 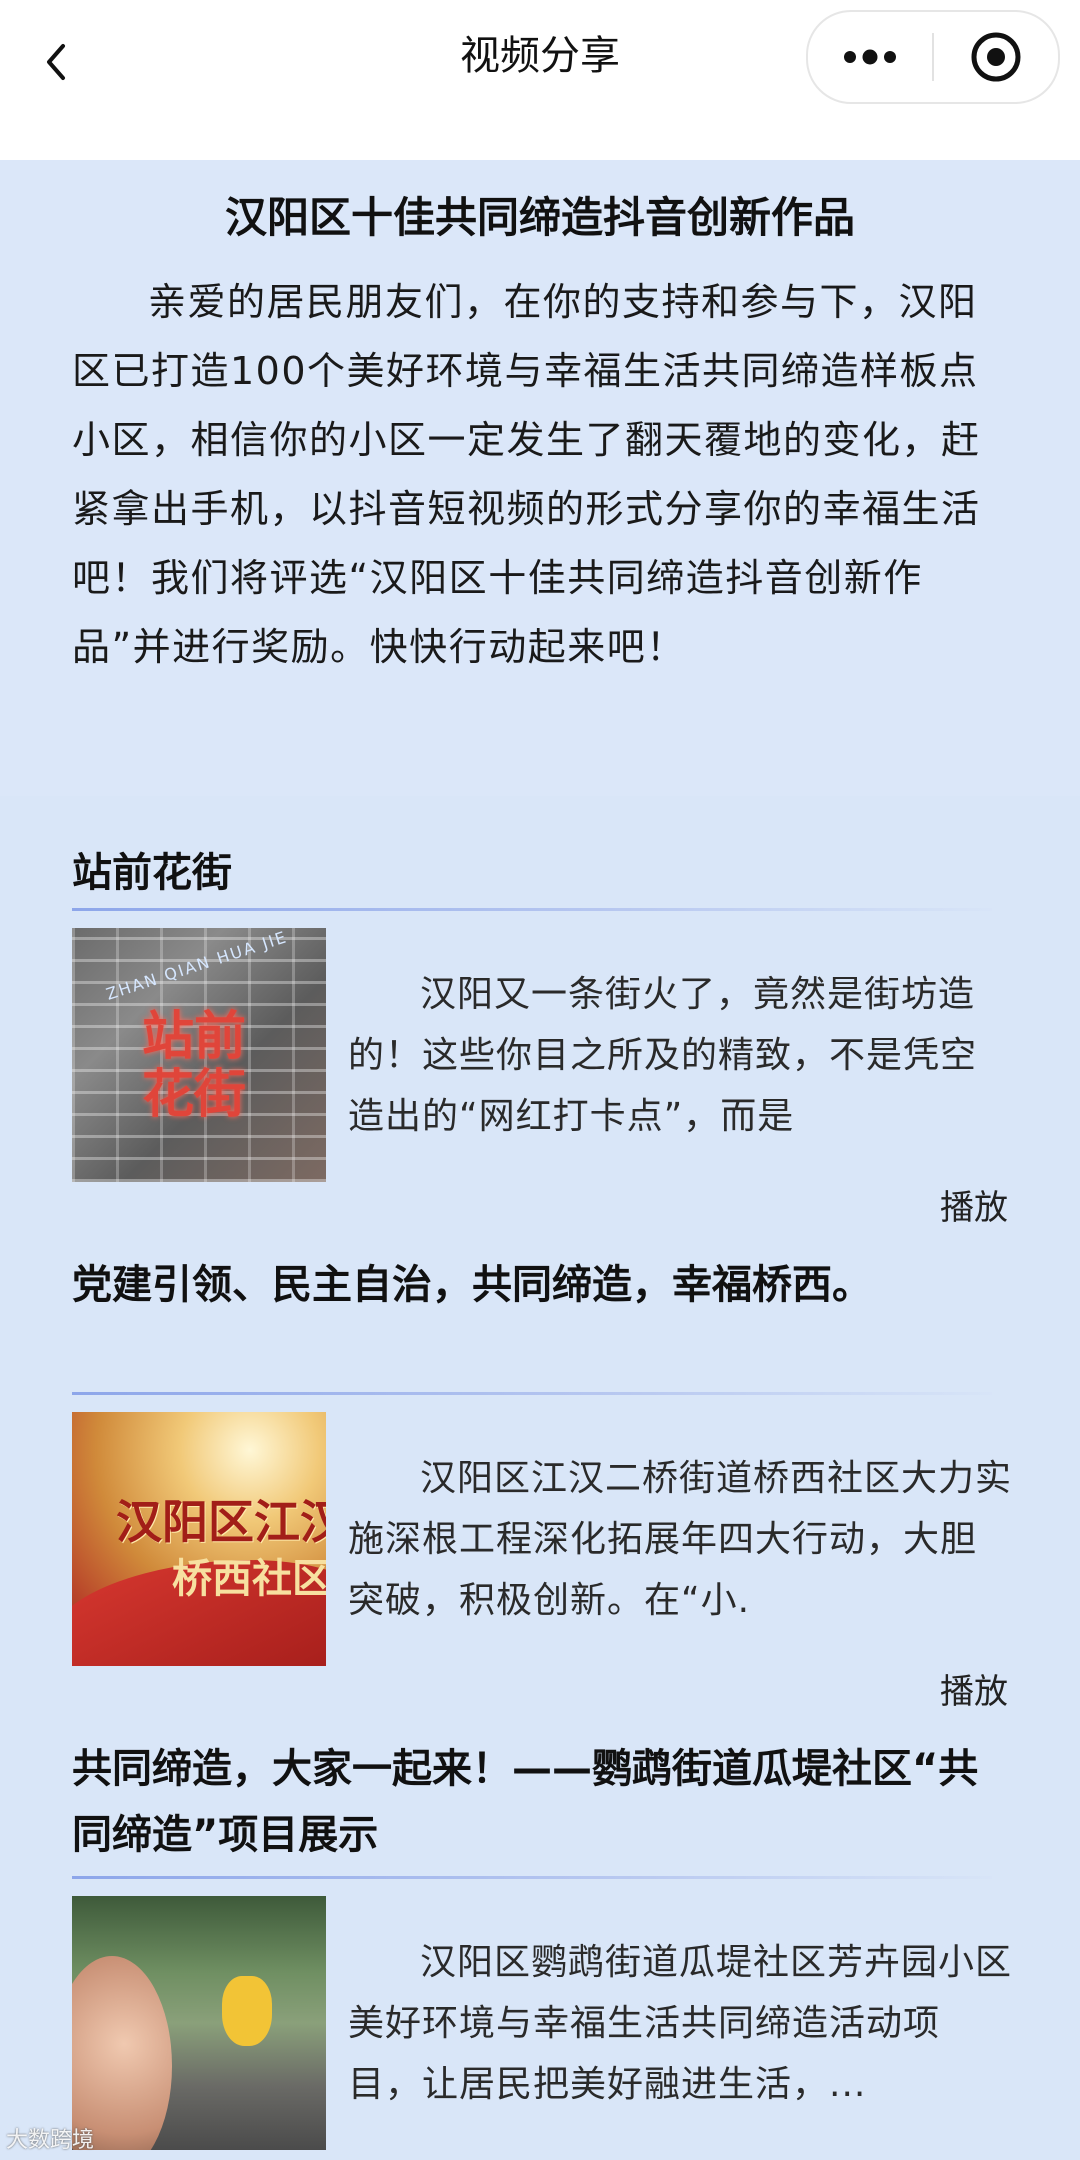 What do you see at coordinates (933, 57) in the screenshot?
I see `mini-program-capsule` at bounding box center [933, 57].